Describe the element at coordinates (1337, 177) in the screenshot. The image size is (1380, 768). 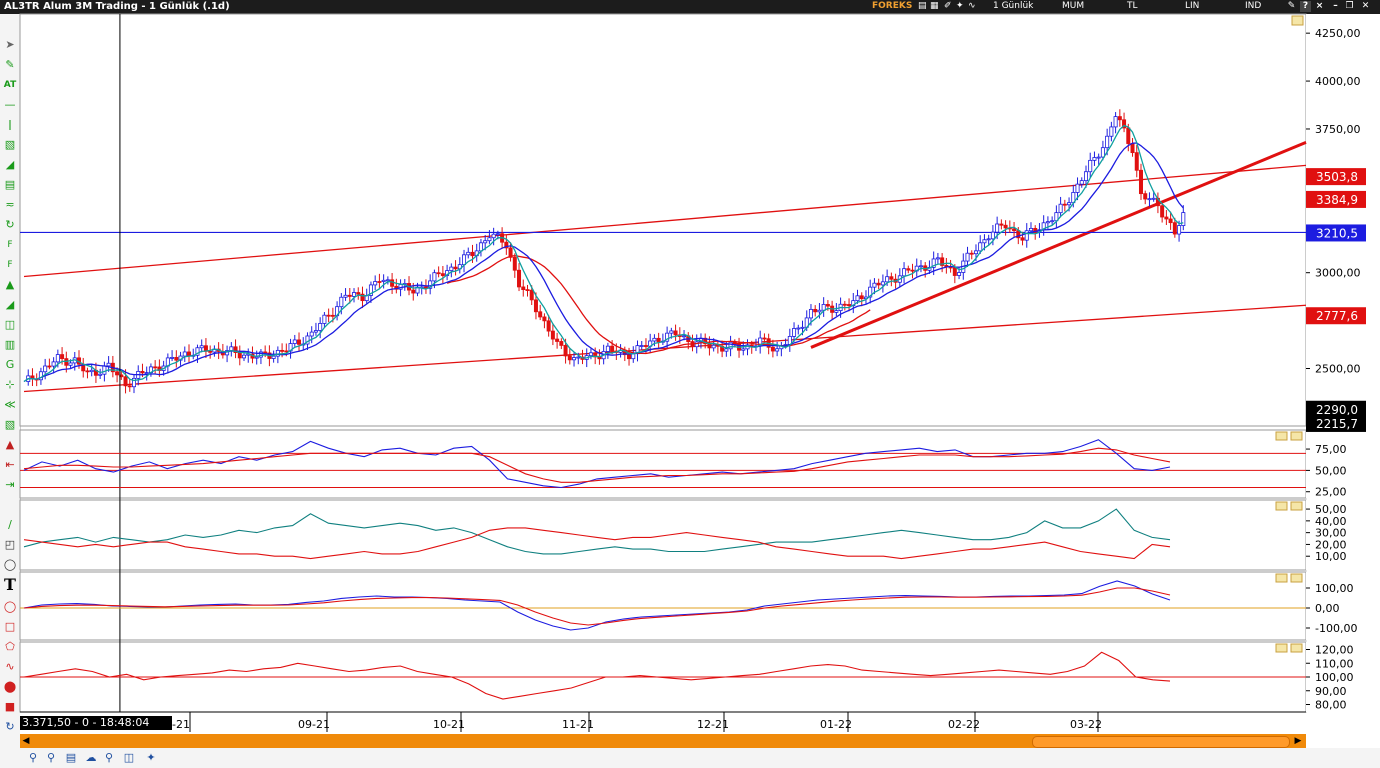
I see `price-label: 3503,8` at that location.